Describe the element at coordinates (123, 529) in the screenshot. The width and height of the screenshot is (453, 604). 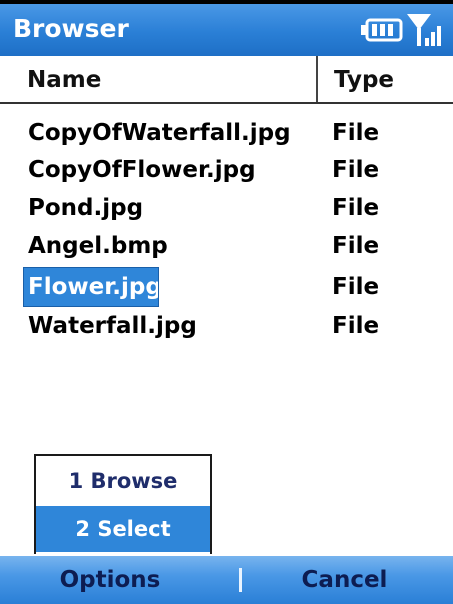
I see `menu-item-select: 2 Select` at that location.